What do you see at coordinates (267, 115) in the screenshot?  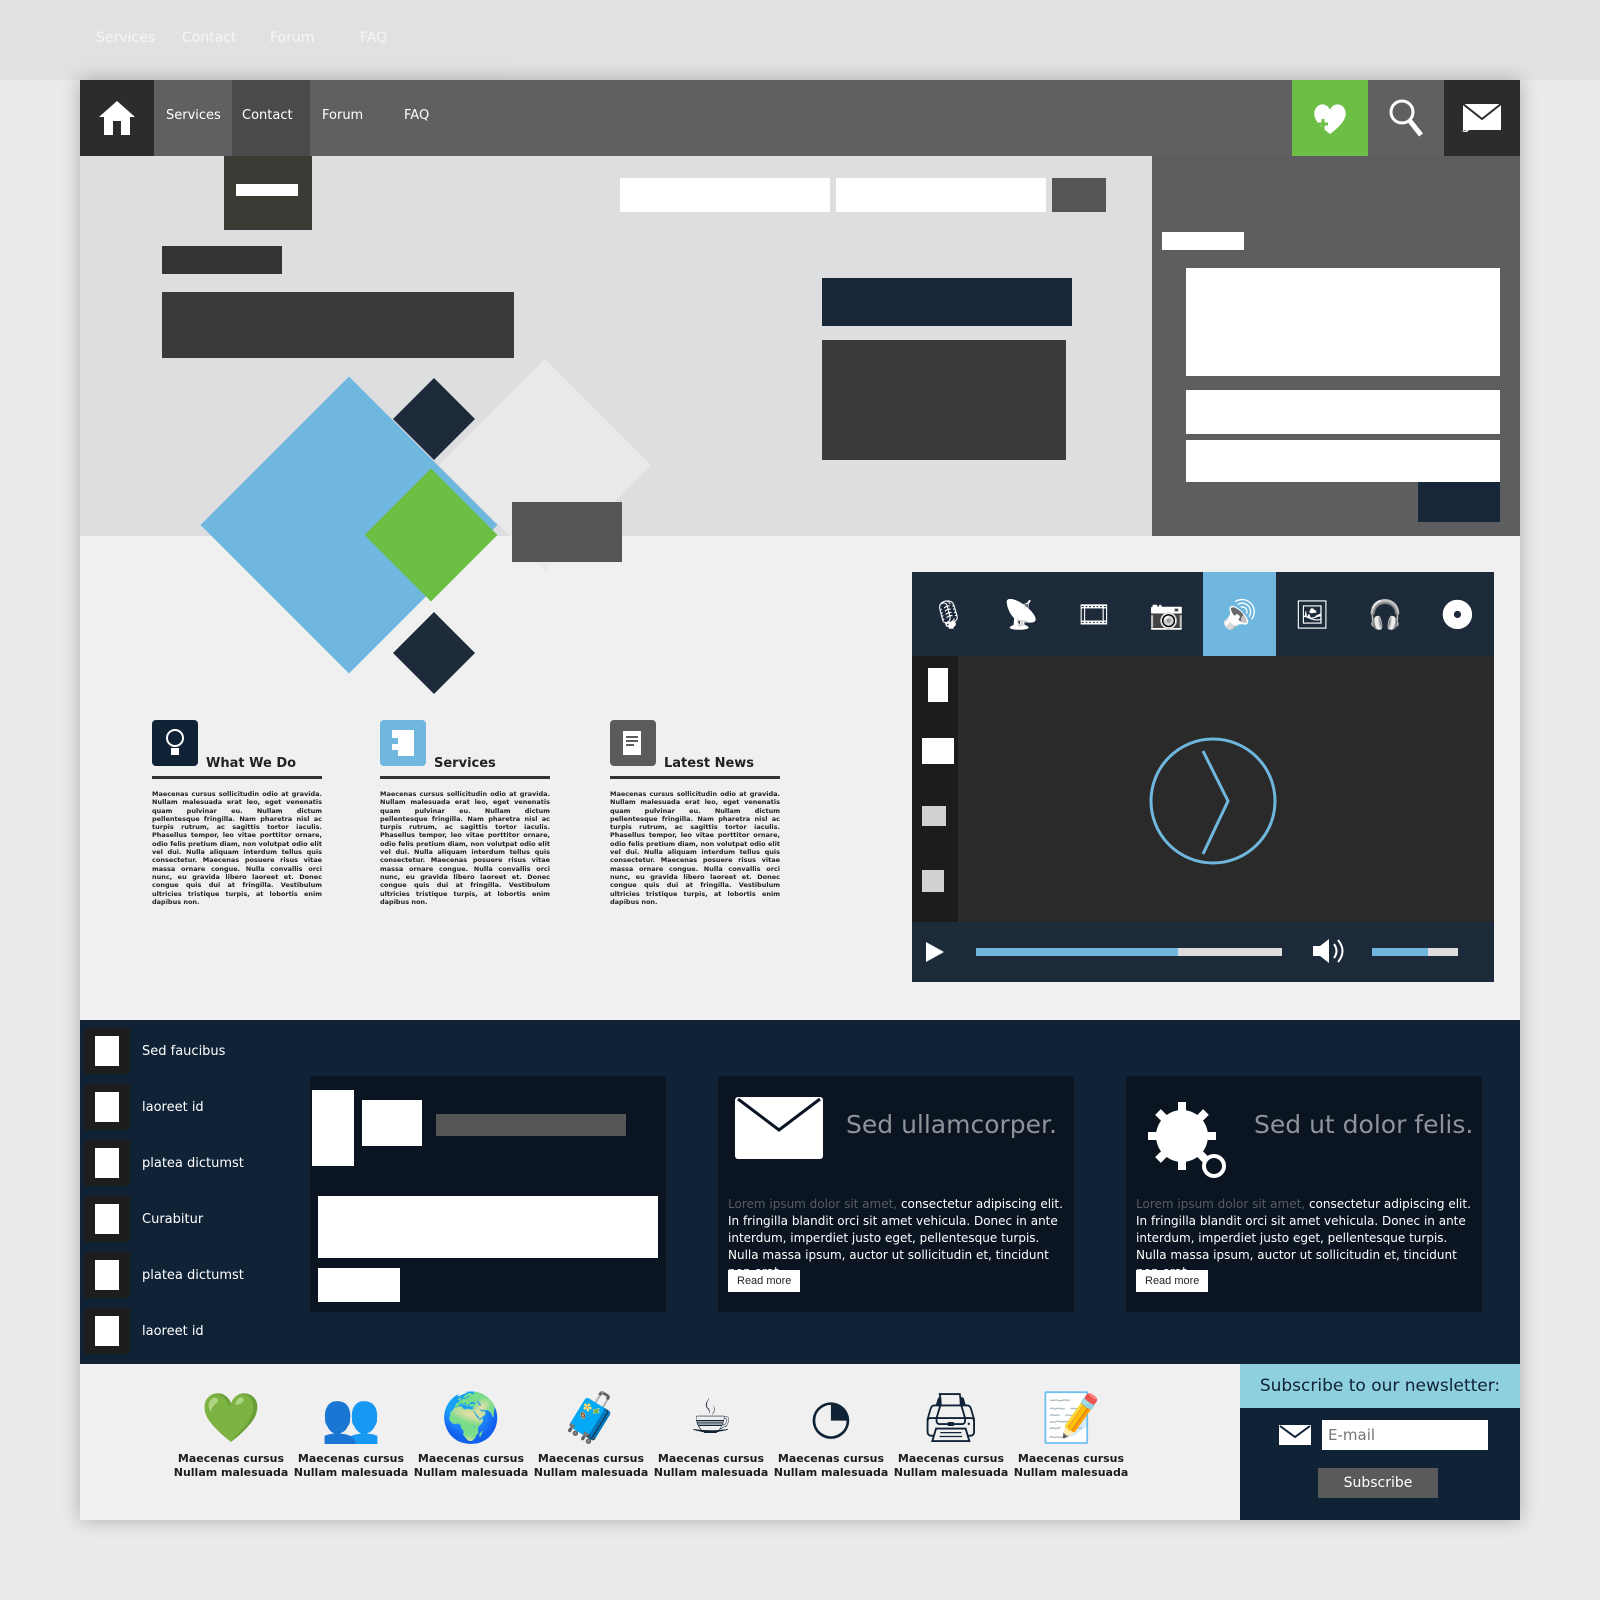 I see `nav-contact: Contact` at bounding box center [267, 115].